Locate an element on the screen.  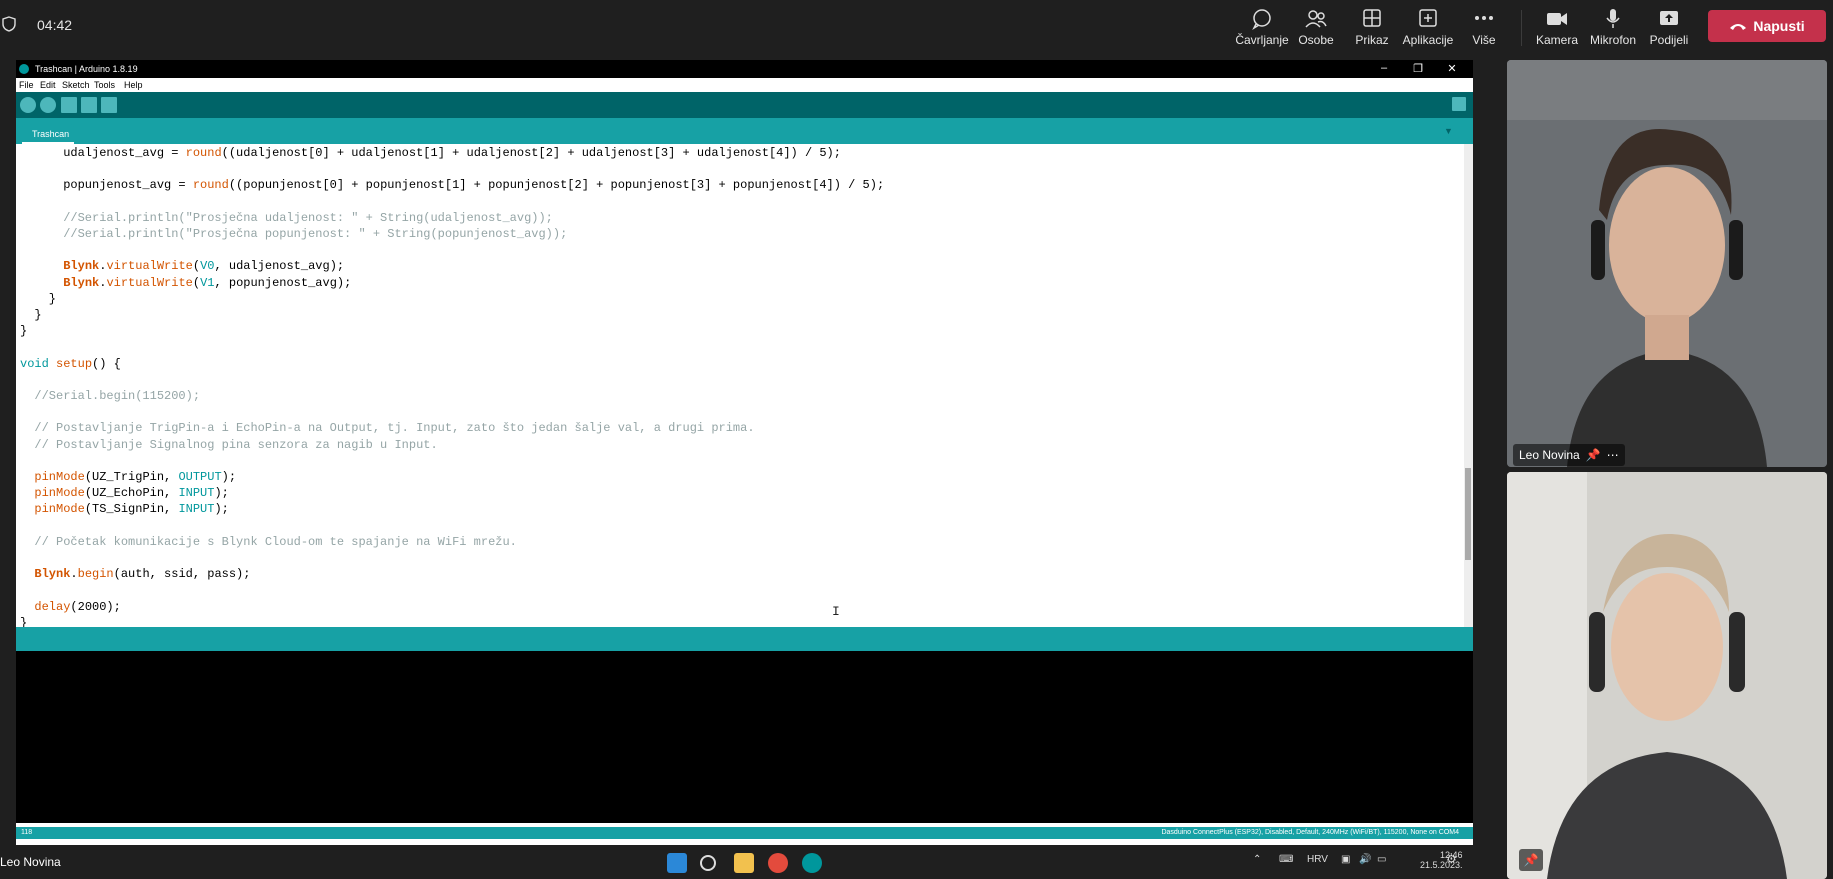
camera-icon is located at coordinates (1557, 19).